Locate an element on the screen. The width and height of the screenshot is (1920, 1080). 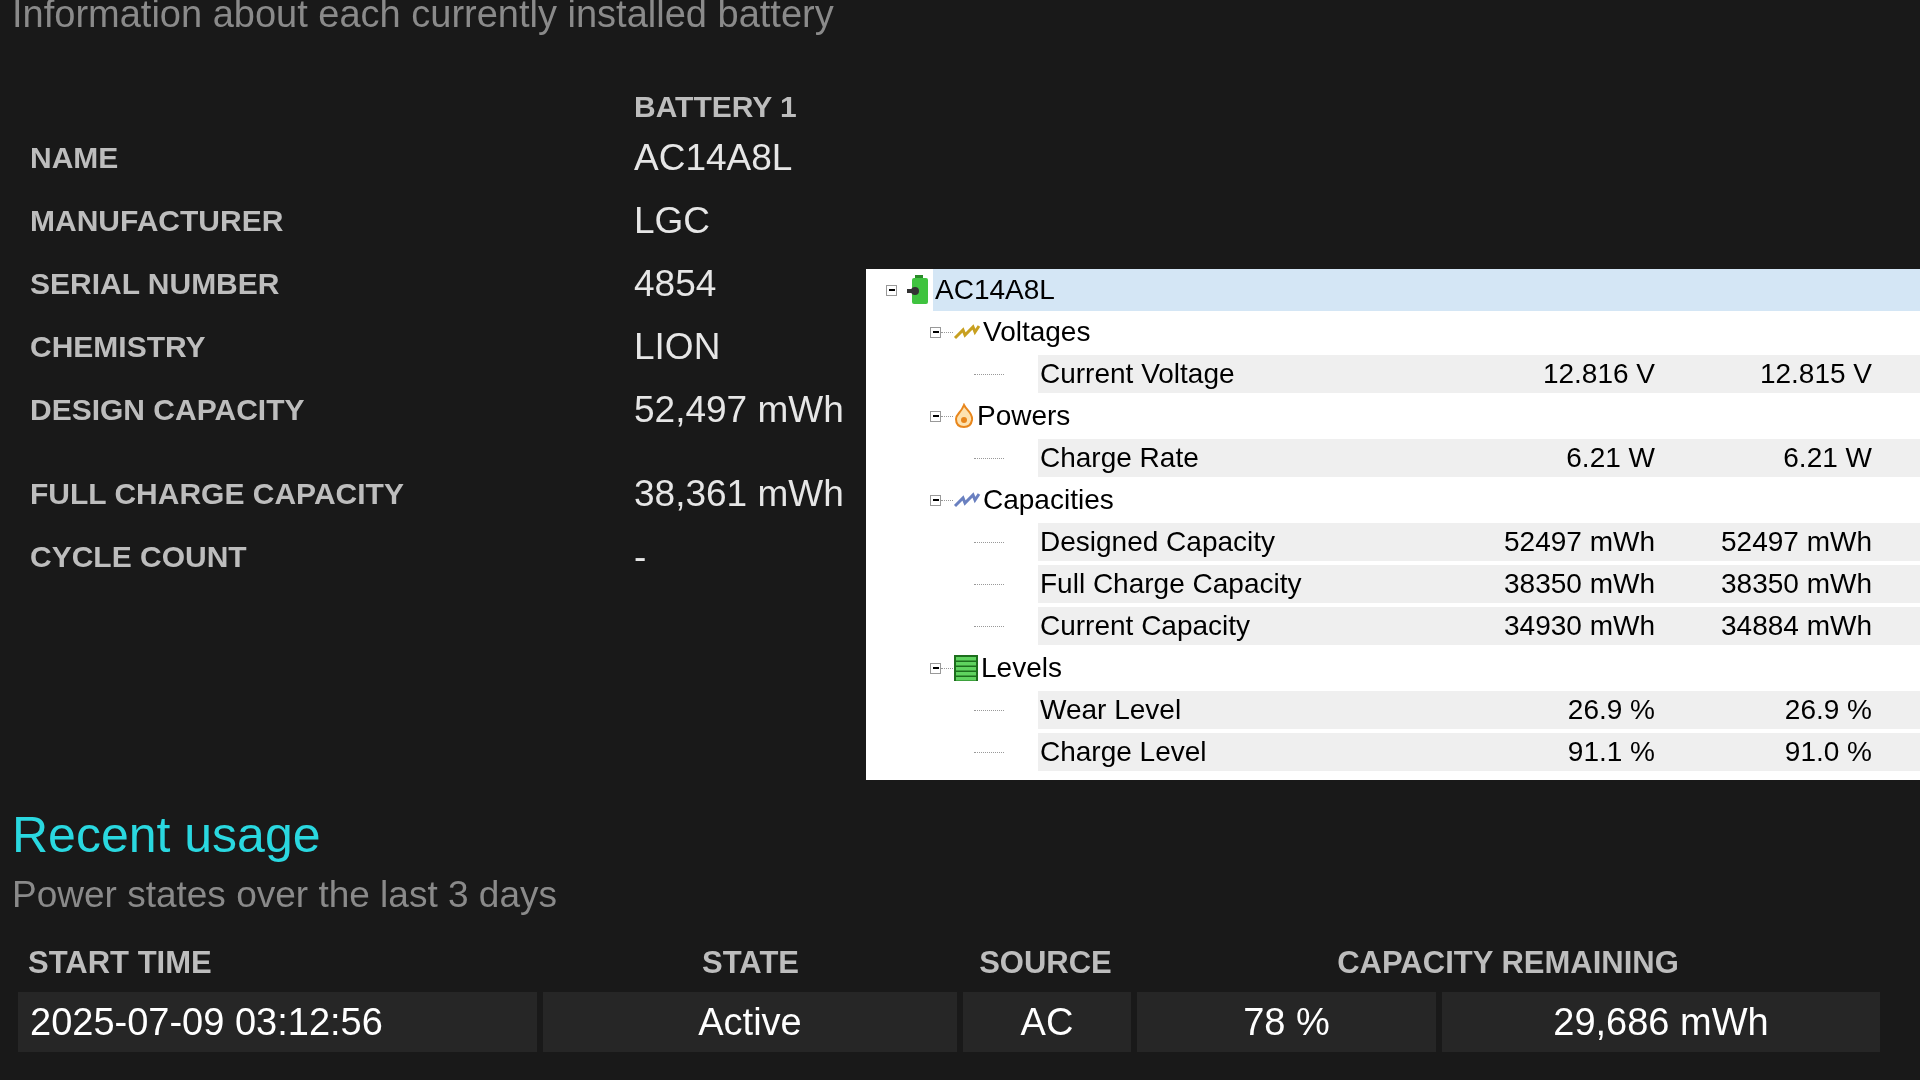
property-label: CYCLE COUNT is located at coordinates (139, 557).